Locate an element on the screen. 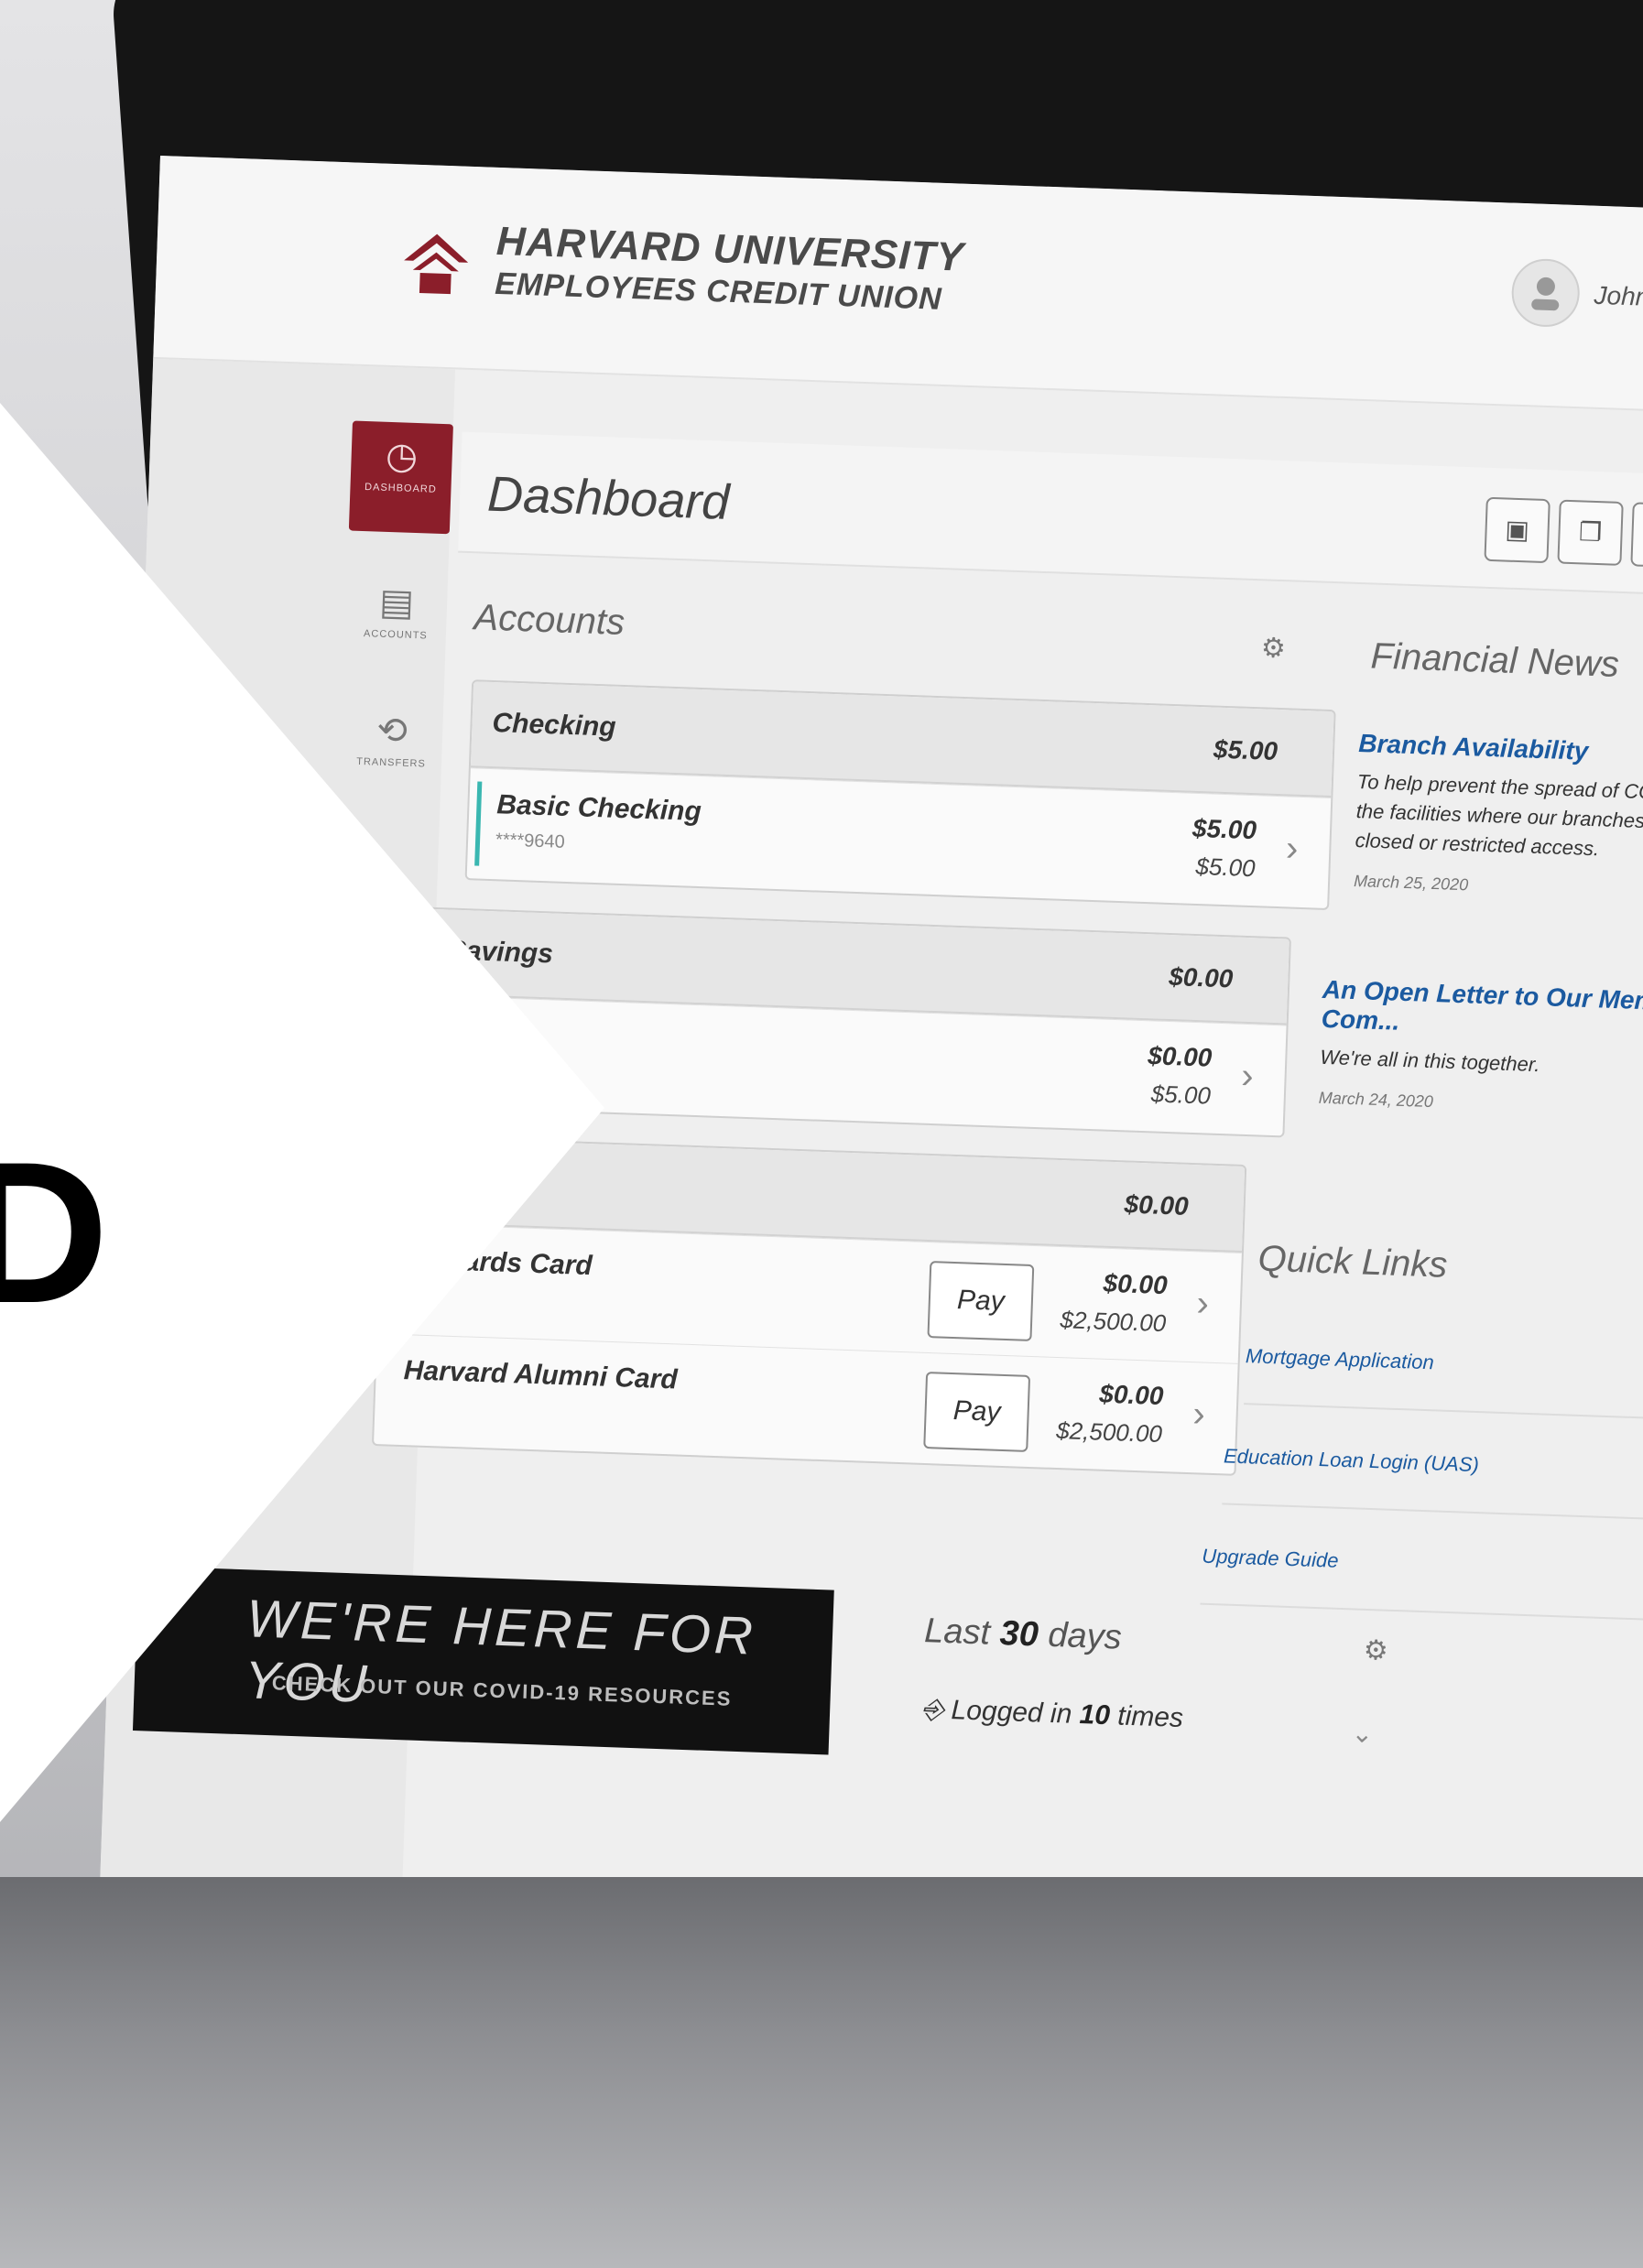 The height and width of the screenshot is (2268, 1643). promo-headline: WE'RE HERE FOR YOU is located at coordinates (500, 1652).